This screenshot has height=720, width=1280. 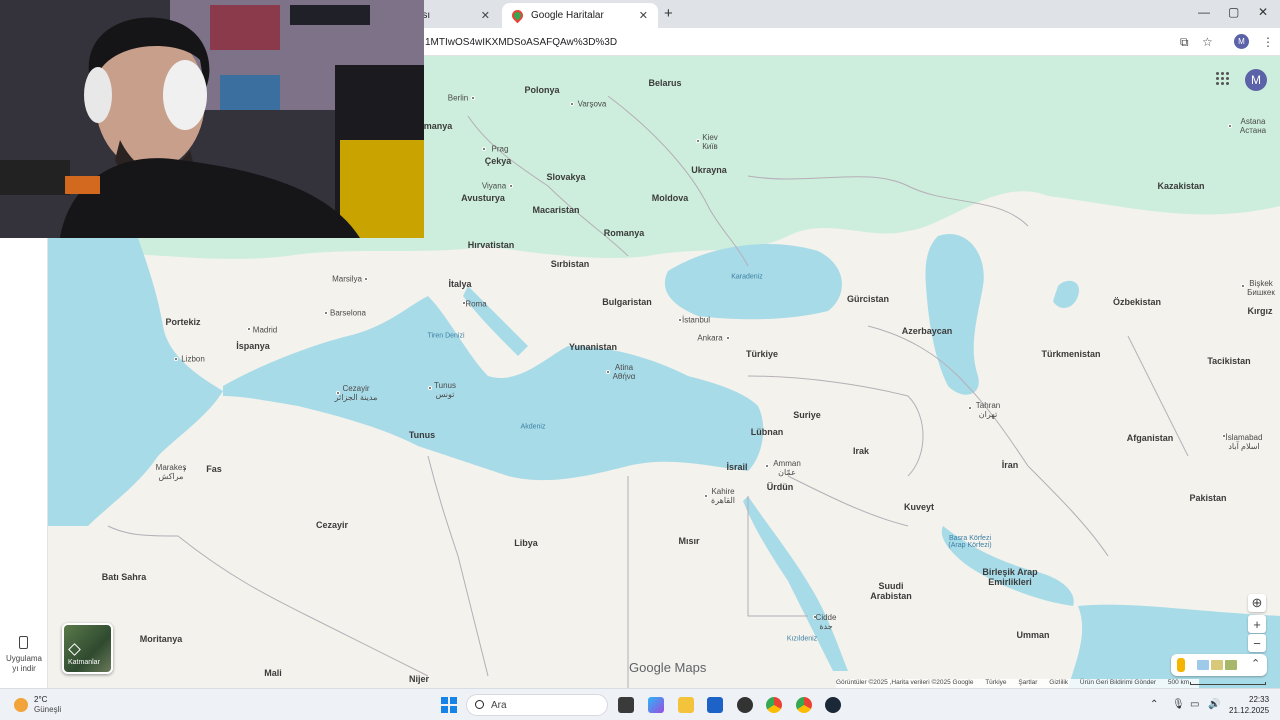 I want to click on country-label: Azerbaycan, so click(x=927, y=331).